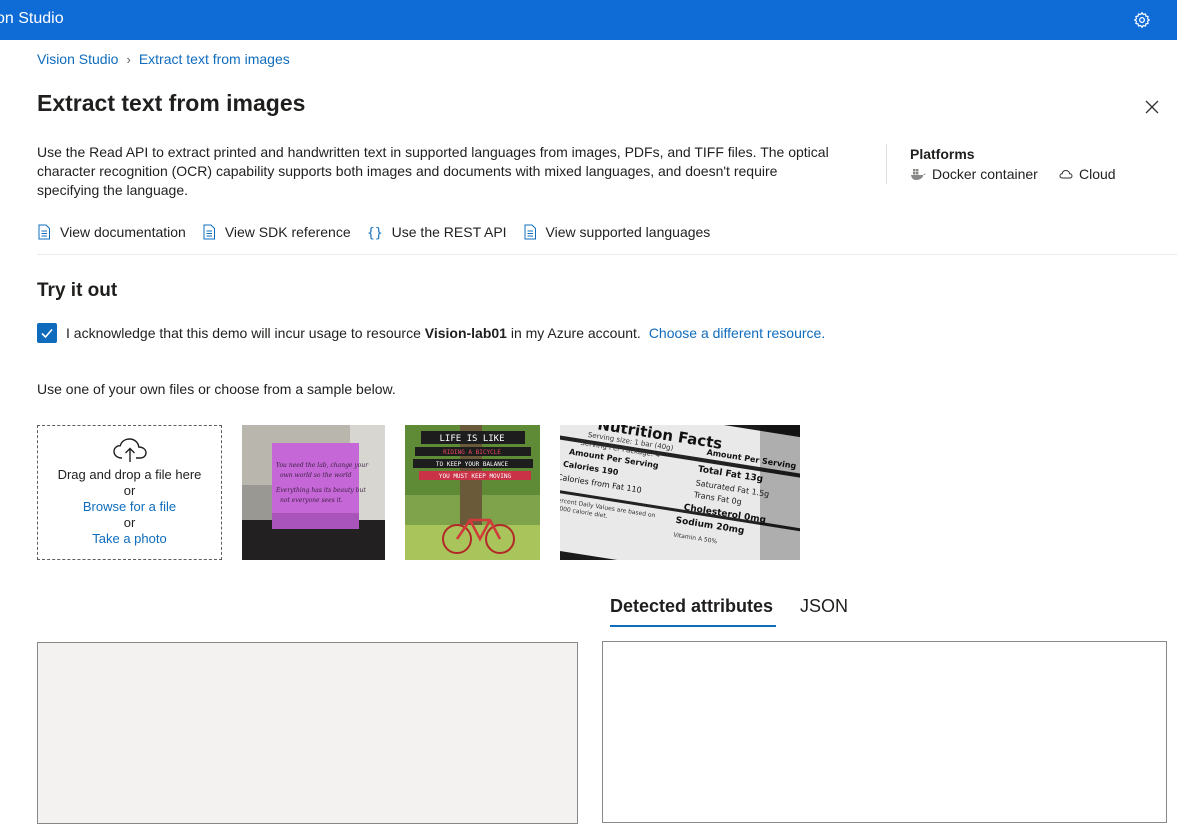 This screenshot has width=1177, height=824. Describe the element at coordinates (573, 333) in the screenshot. I see `ack-suffix: in my Azure account.` at that location.